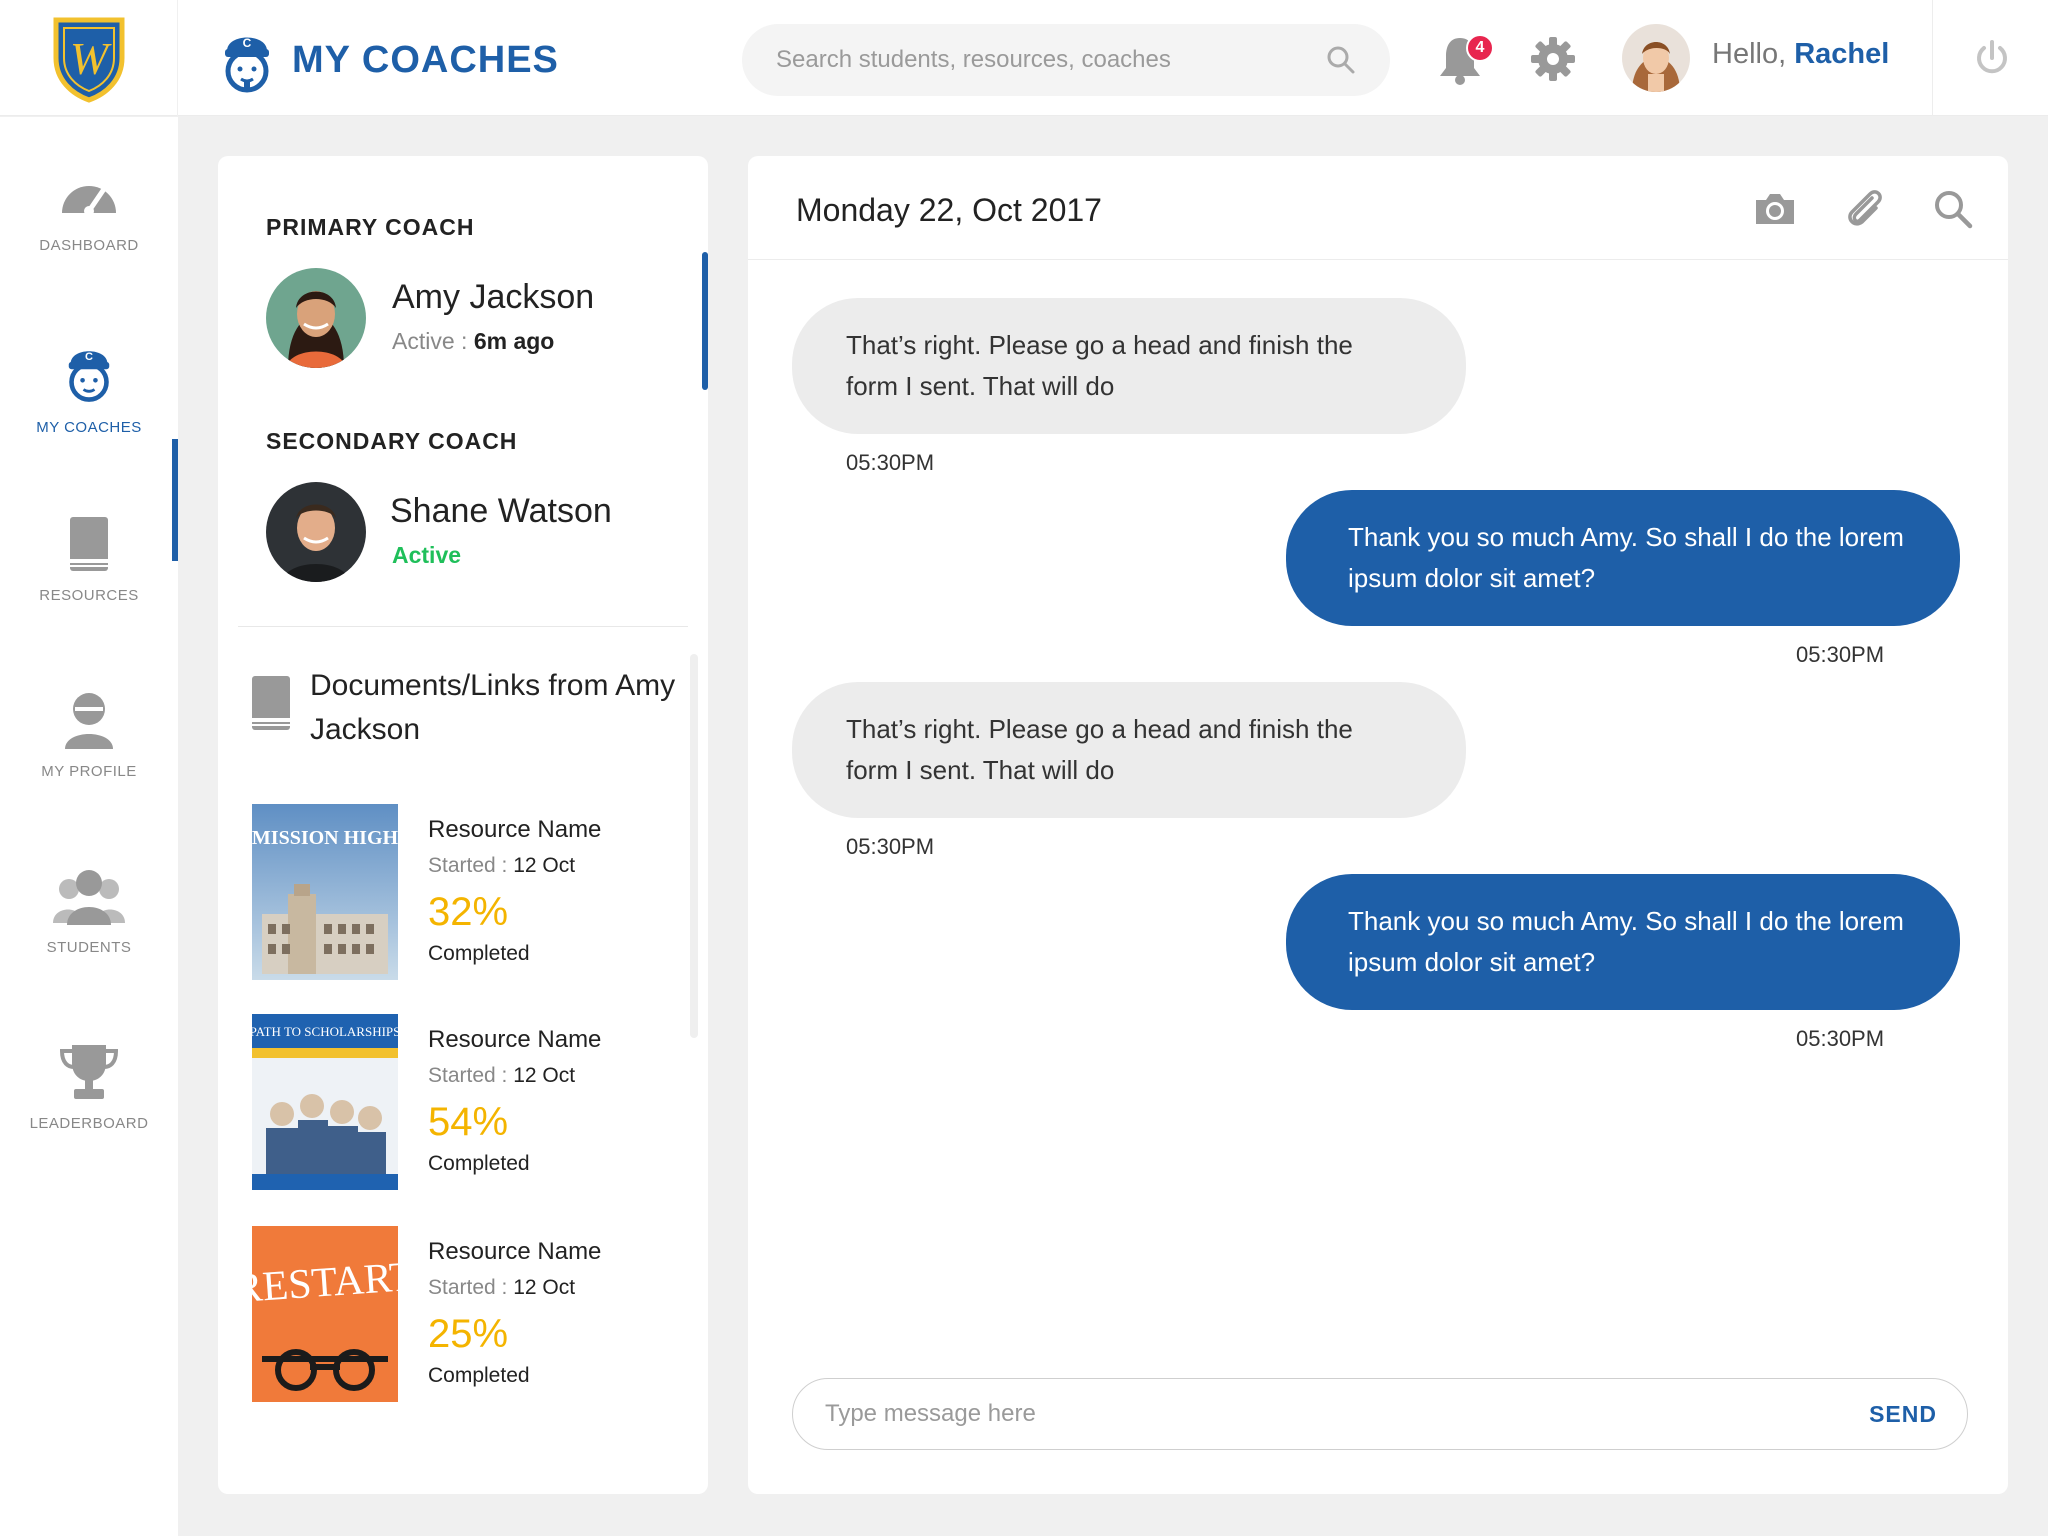 This screenshot has width=2048, height=1536. Describe the element at coordinates (89, 245) in the screenshot. I see `sidebar-item-label: DASHBOARD` at that location.